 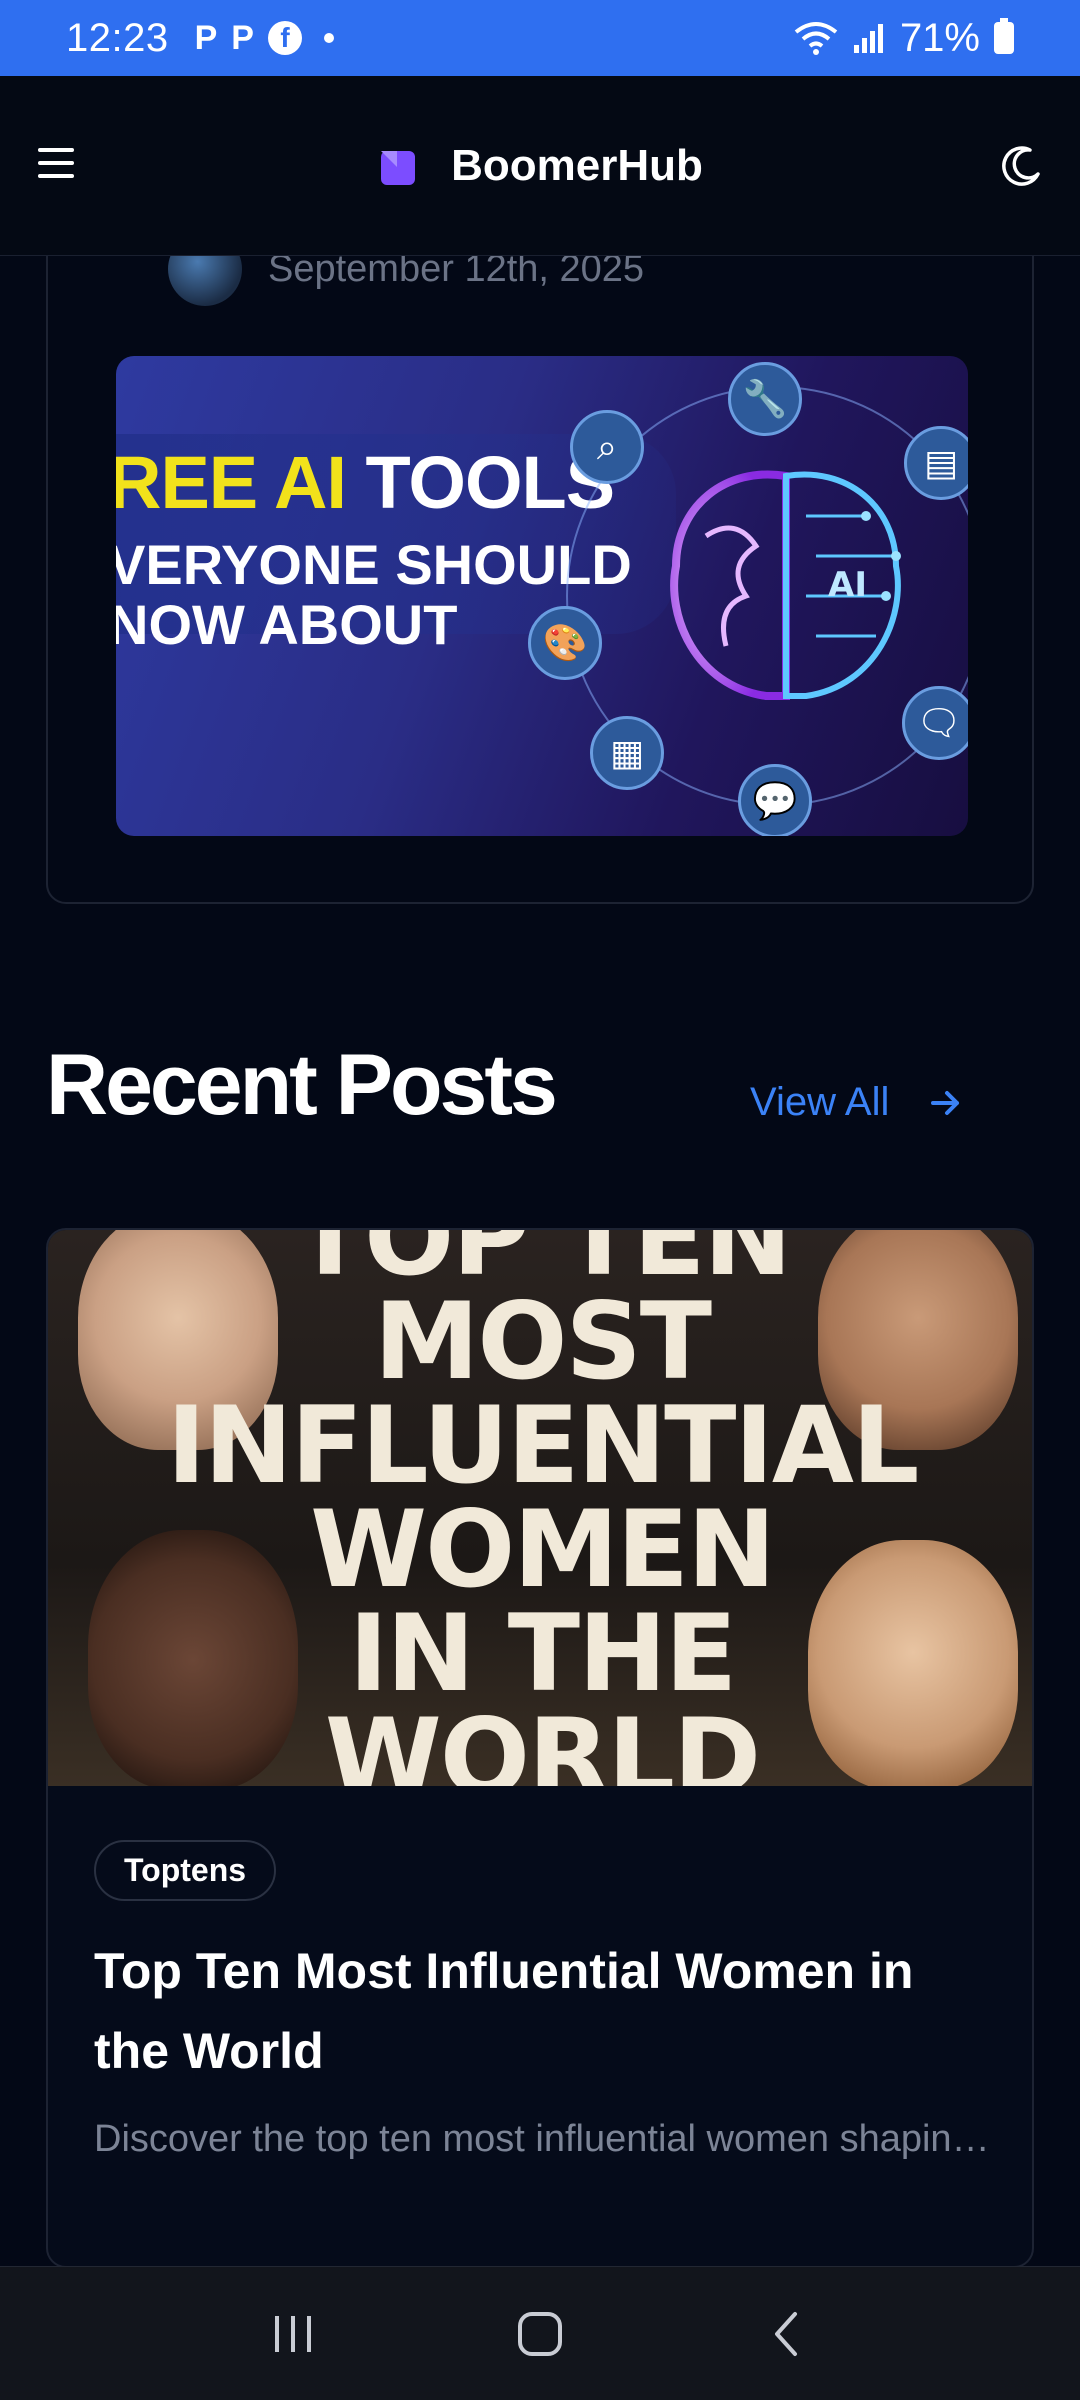 I want to click on wrench-icon: 🔧, so click(x=765, y=399).